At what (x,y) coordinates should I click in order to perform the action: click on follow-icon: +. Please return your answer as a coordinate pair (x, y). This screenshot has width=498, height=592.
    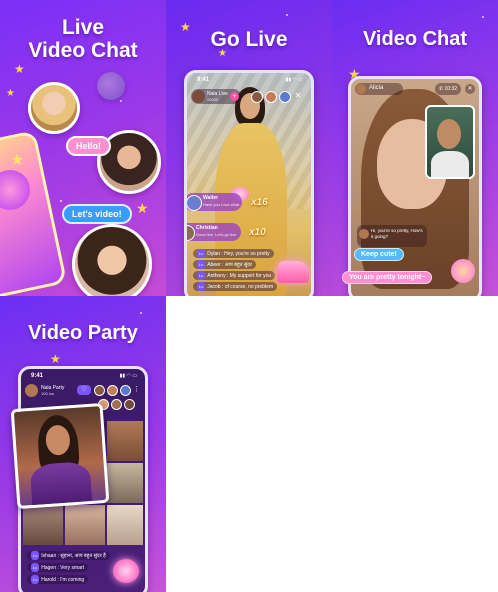
    Looking at the image, I should click on (234, 96).